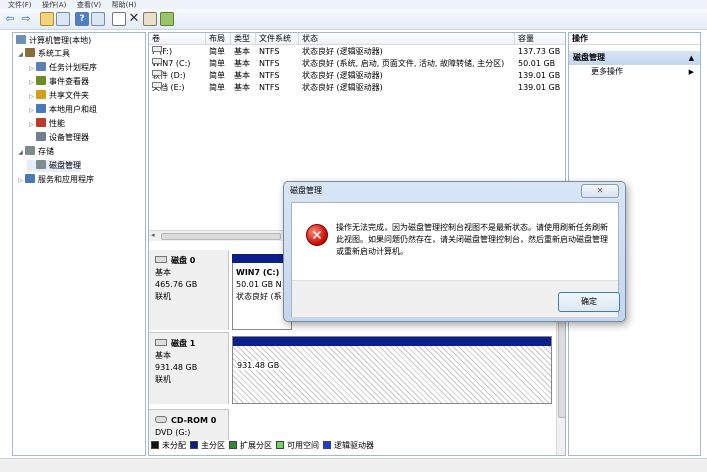 Image resolution: width=707 pixels, height=472 pixels. Describe the element at coordinates (218, 39) in the screenshot. I see `col-layout: 布局` at that location.